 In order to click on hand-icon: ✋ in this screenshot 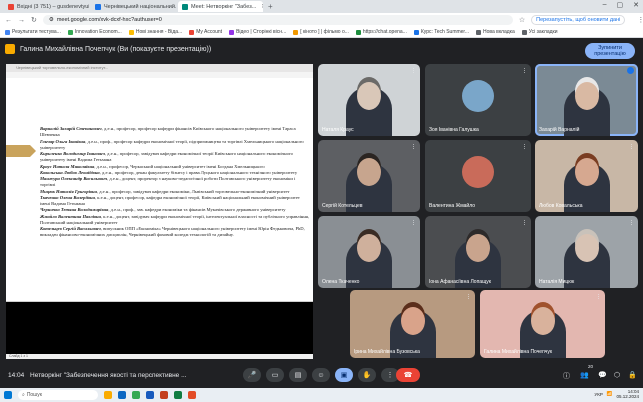, I will do `click(367, 375)`.